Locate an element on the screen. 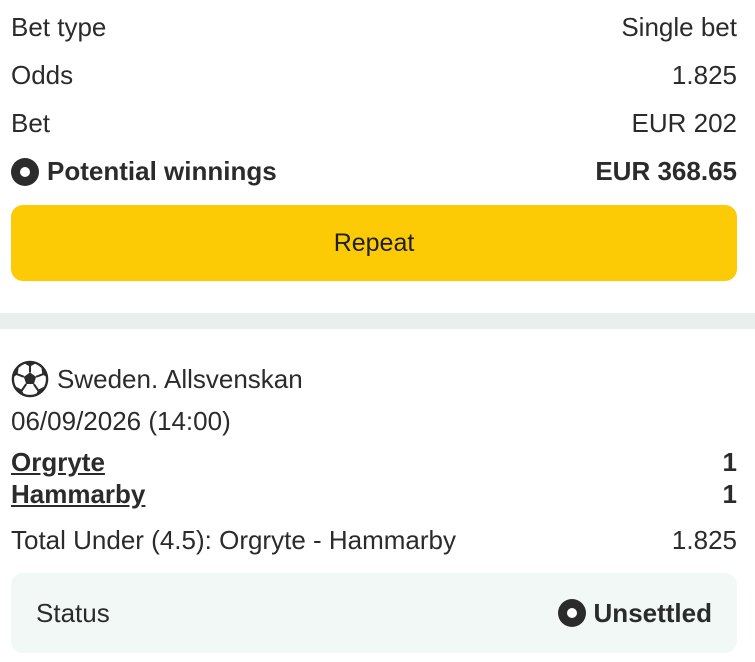 Image resolution: width=755 pixels, height=662 pixels. bet-type-label: Bet type is located at coordinates (59, 27).